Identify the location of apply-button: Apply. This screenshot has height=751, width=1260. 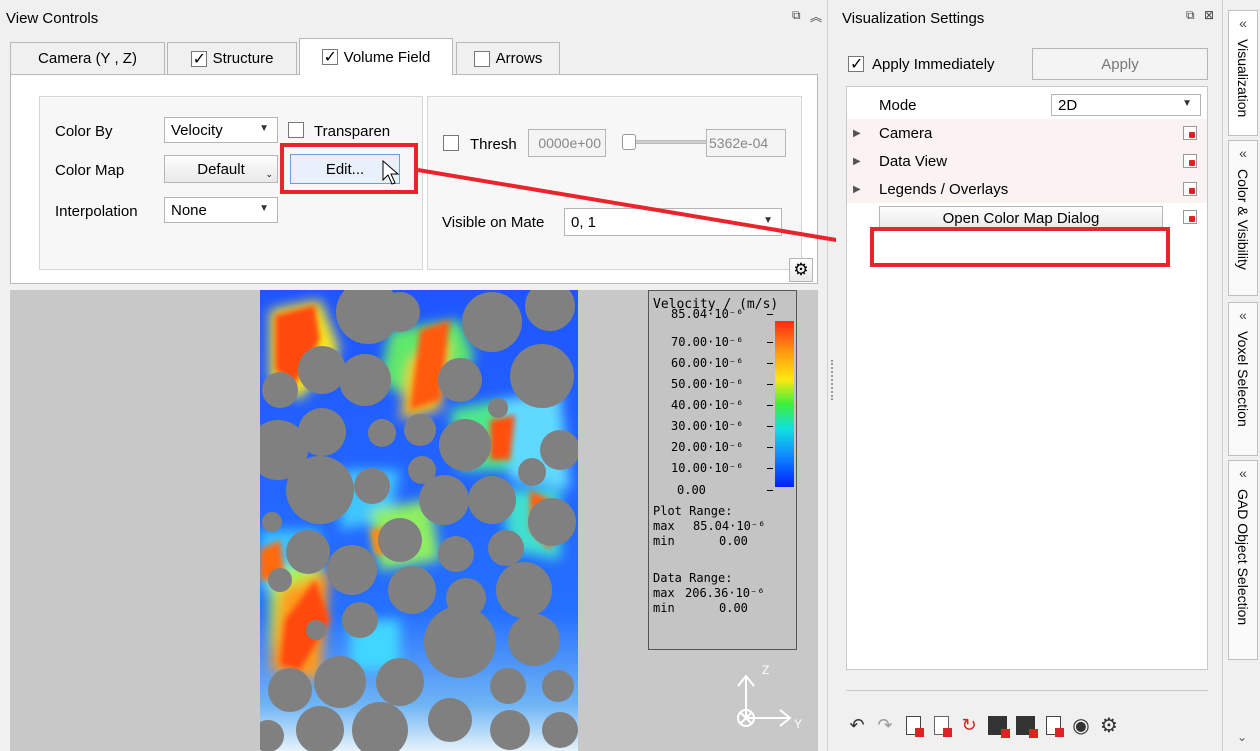
(1120, 64).